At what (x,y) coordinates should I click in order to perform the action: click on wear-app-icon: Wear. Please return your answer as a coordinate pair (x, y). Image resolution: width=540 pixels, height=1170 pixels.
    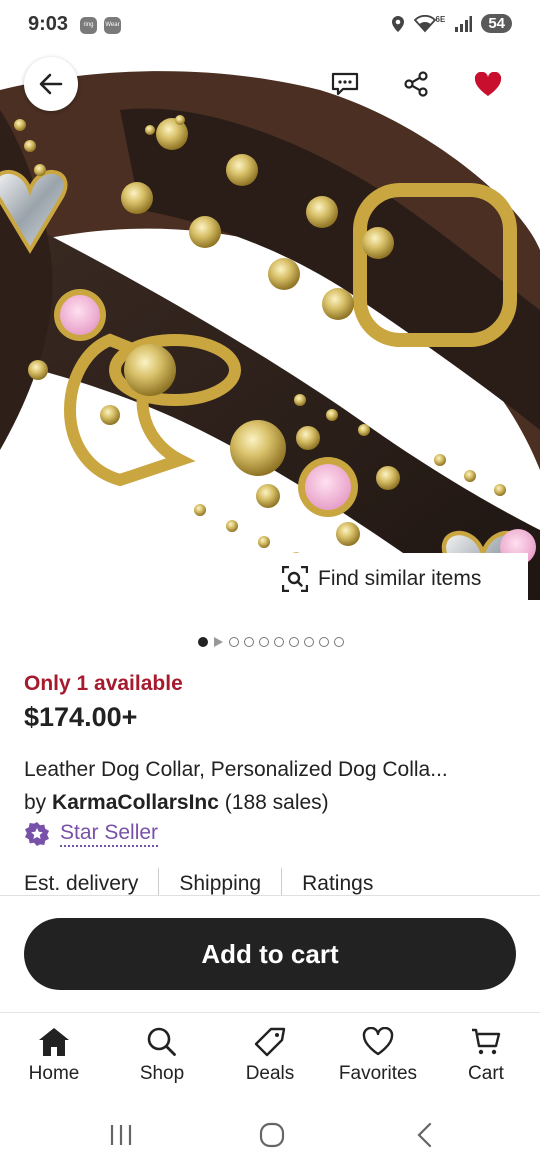
    Looking at the image, I should click on (112, 25).